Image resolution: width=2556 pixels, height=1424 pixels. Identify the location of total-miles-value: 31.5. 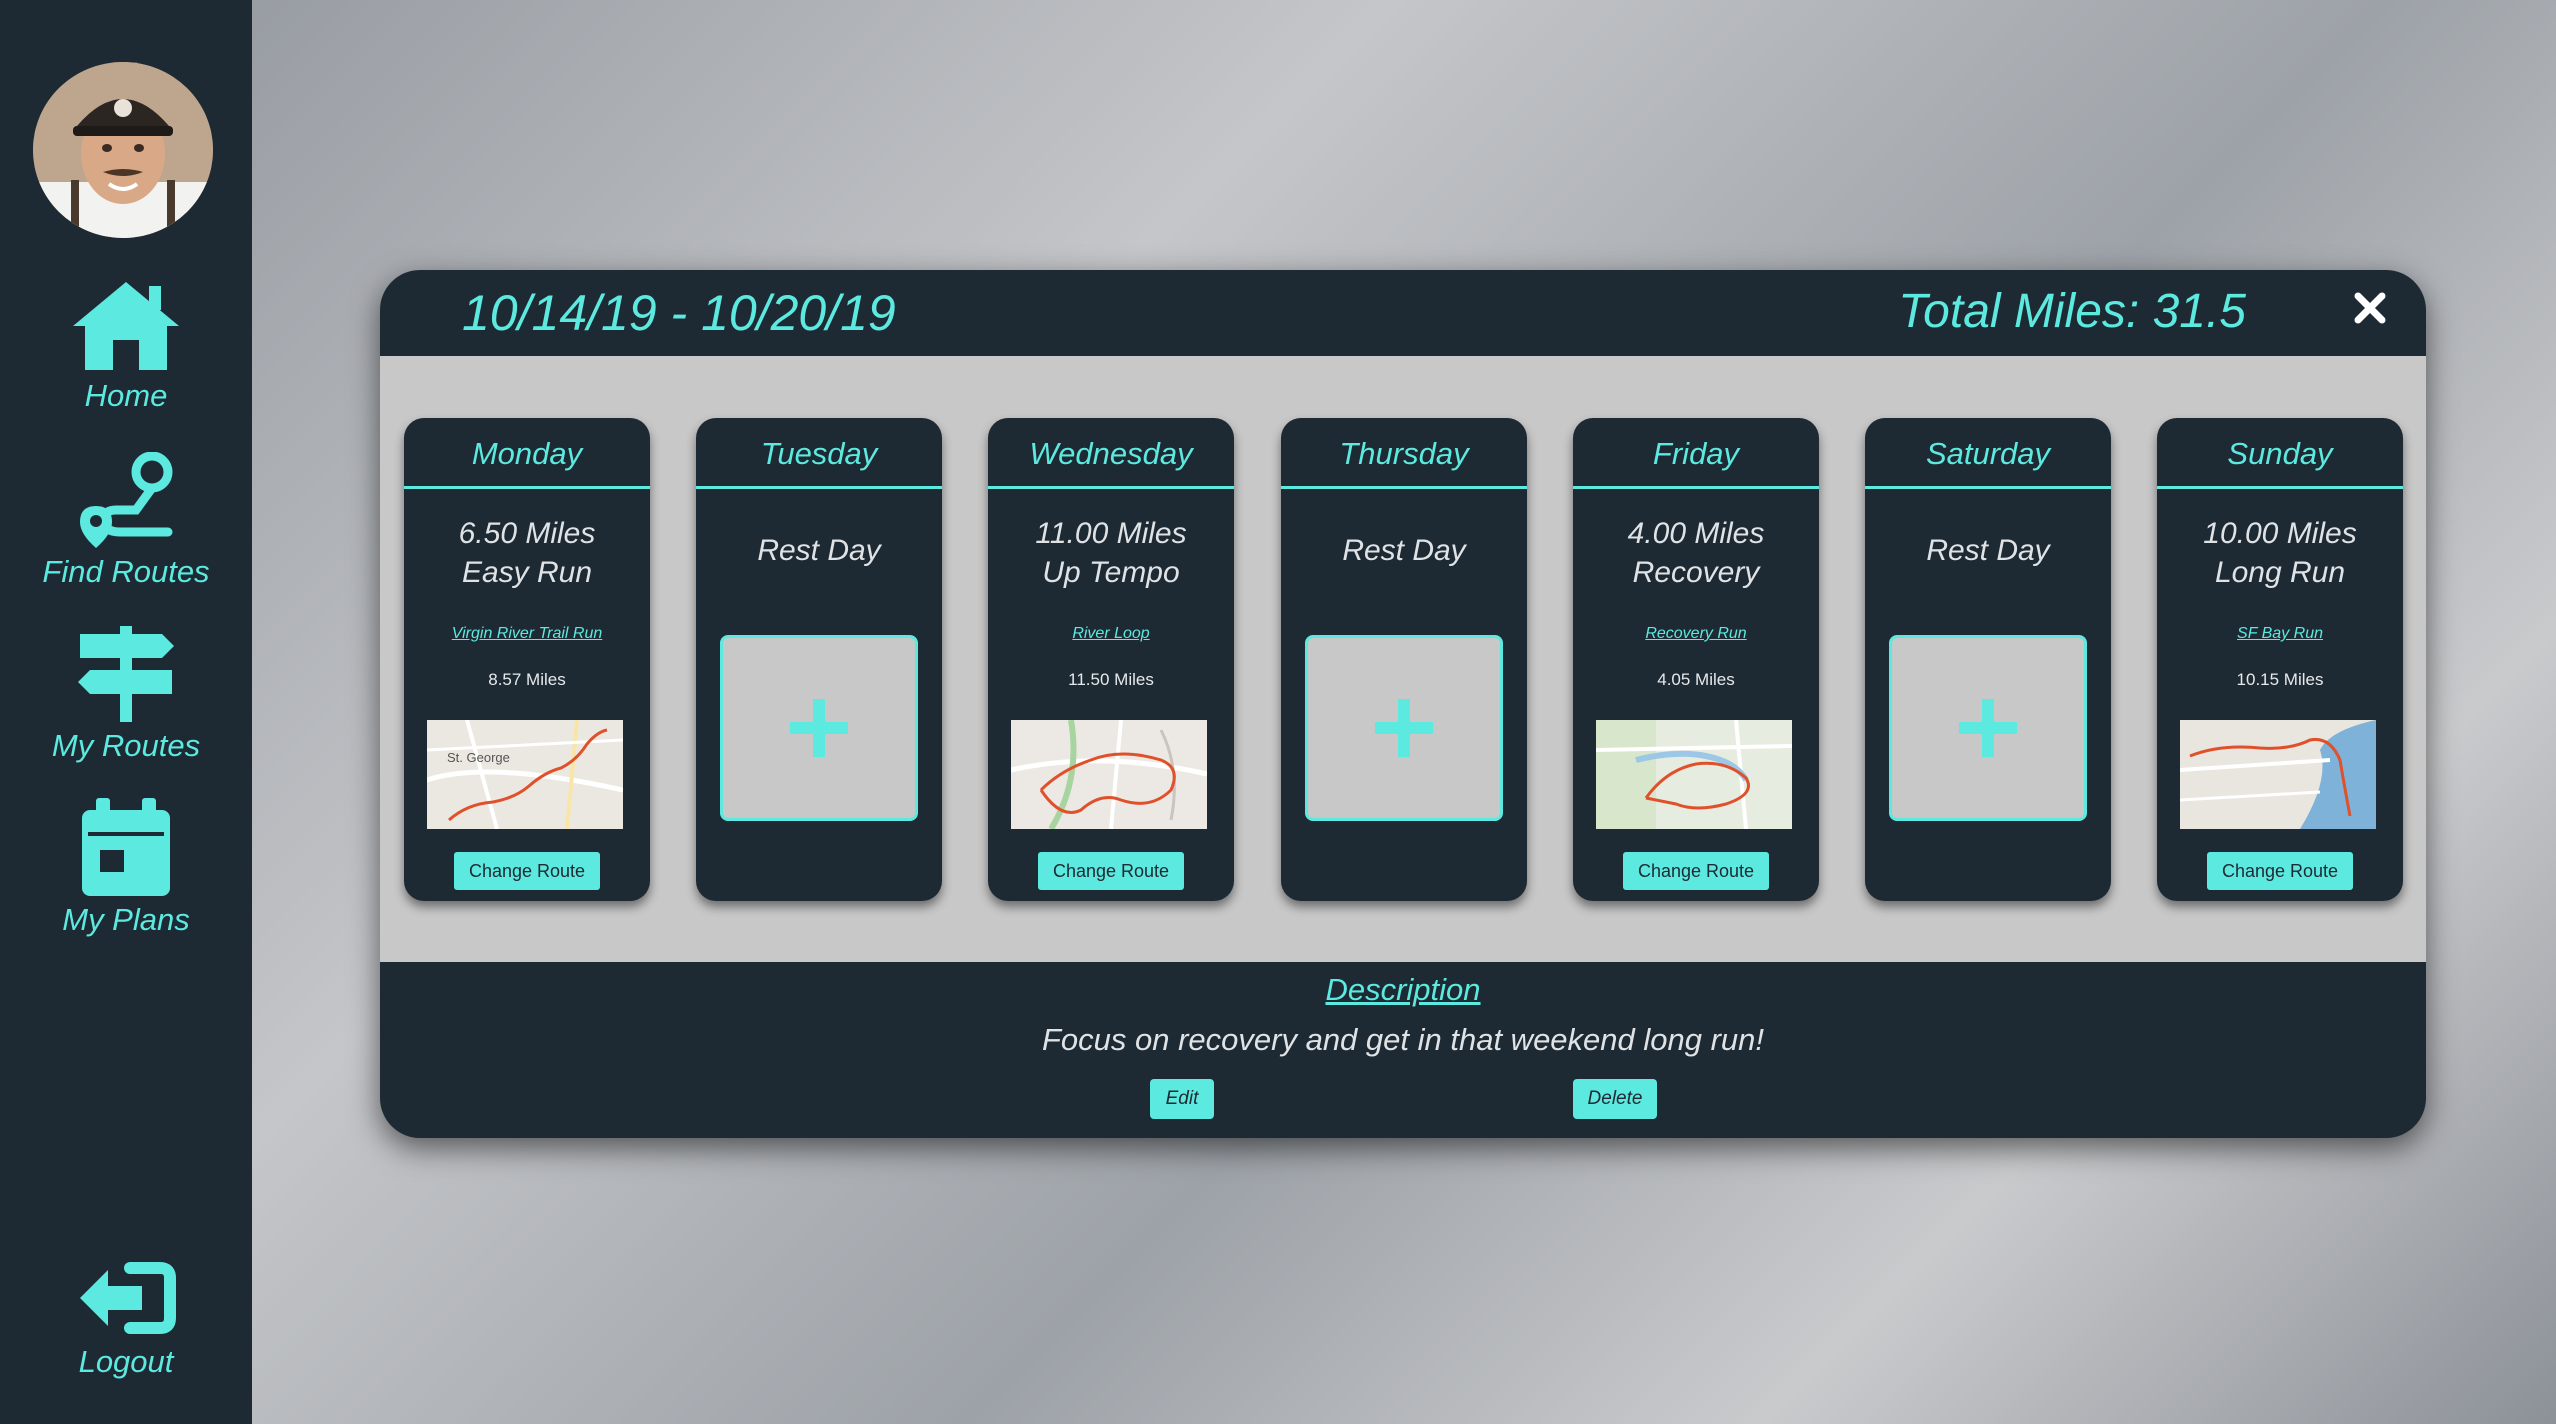
(2199, 311).